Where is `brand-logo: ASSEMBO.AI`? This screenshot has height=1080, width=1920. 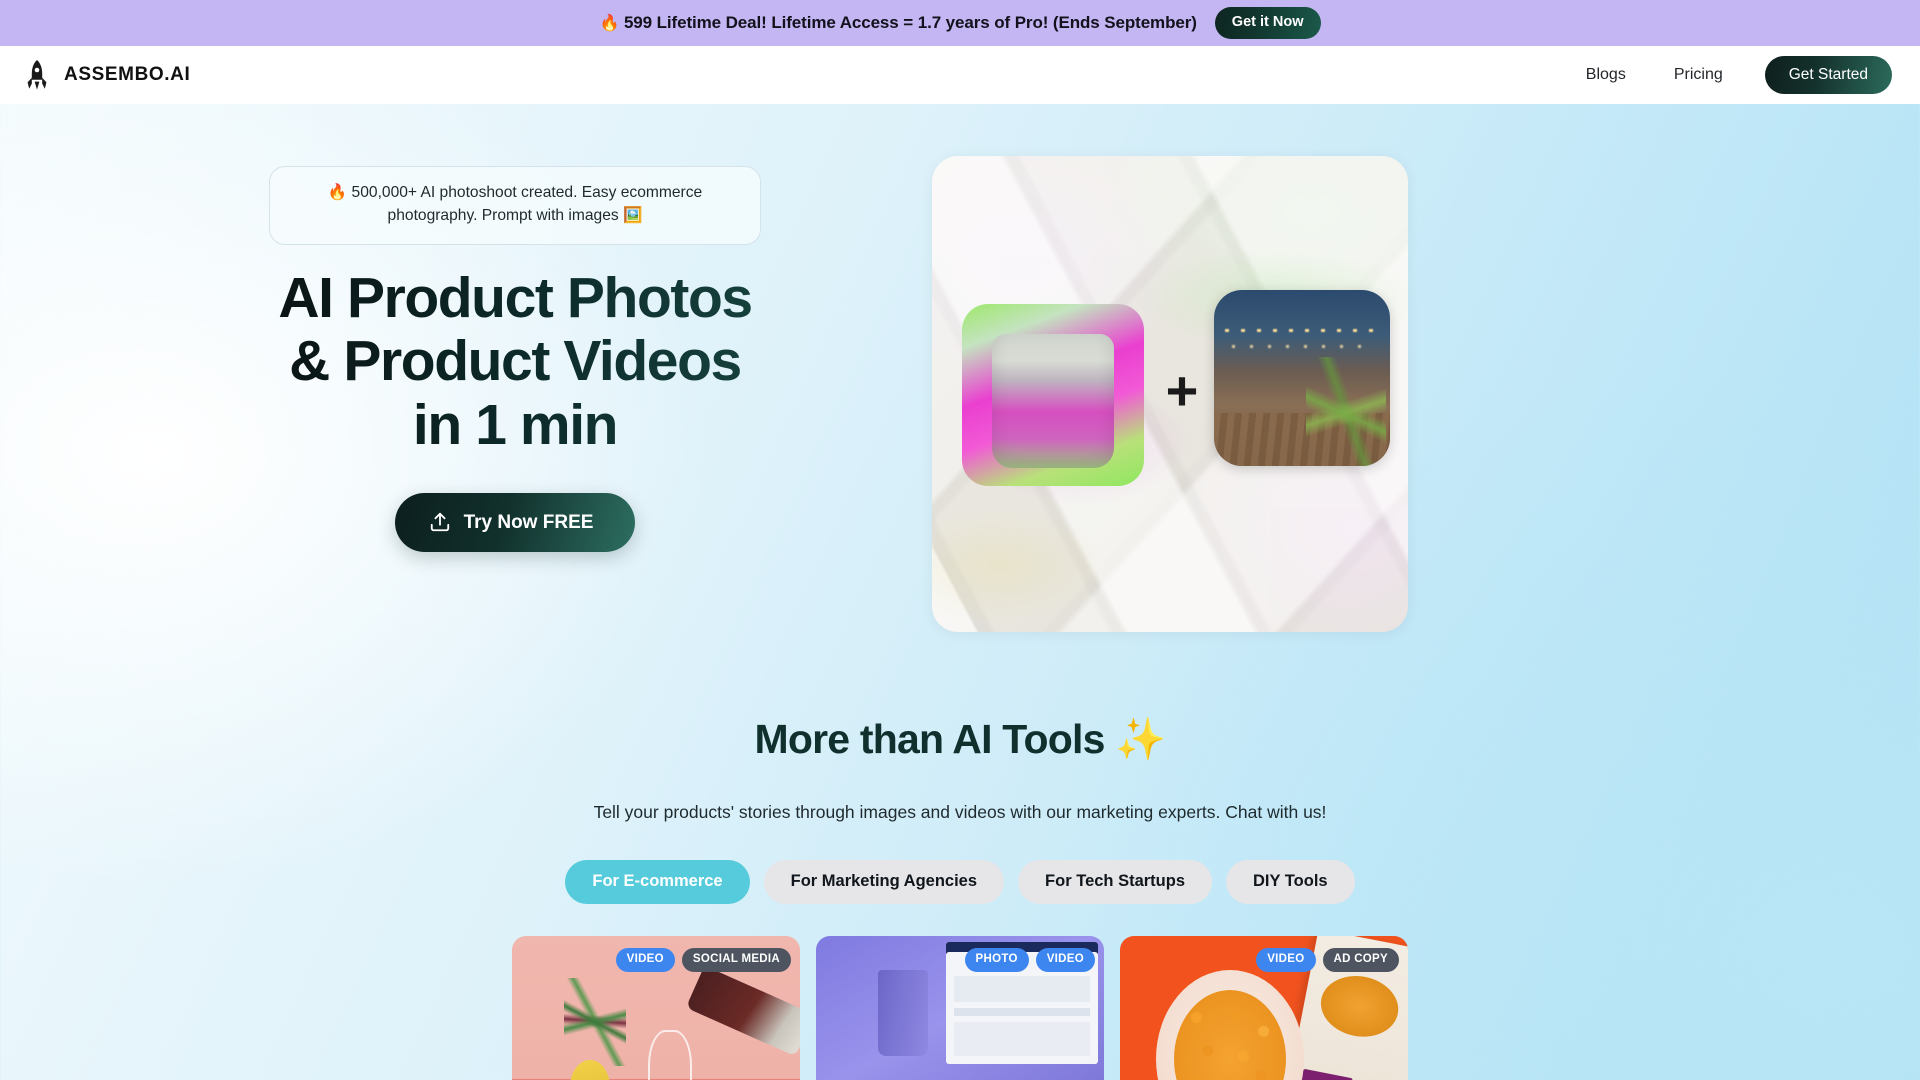
brand-logo: ASSEMBO.AI is located at coordinates (108, 75).